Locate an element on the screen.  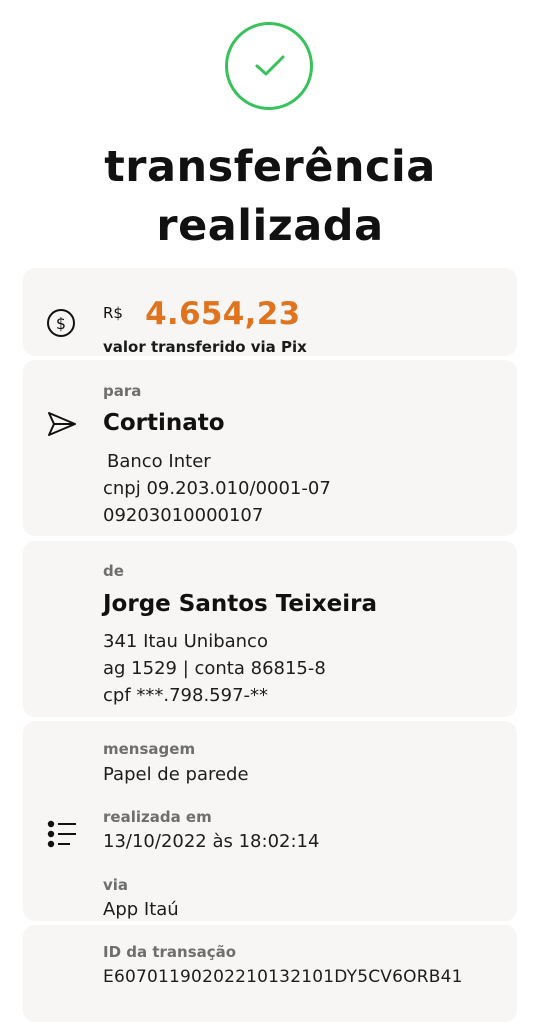
channel-label: via is located at coordinates (116, 885).